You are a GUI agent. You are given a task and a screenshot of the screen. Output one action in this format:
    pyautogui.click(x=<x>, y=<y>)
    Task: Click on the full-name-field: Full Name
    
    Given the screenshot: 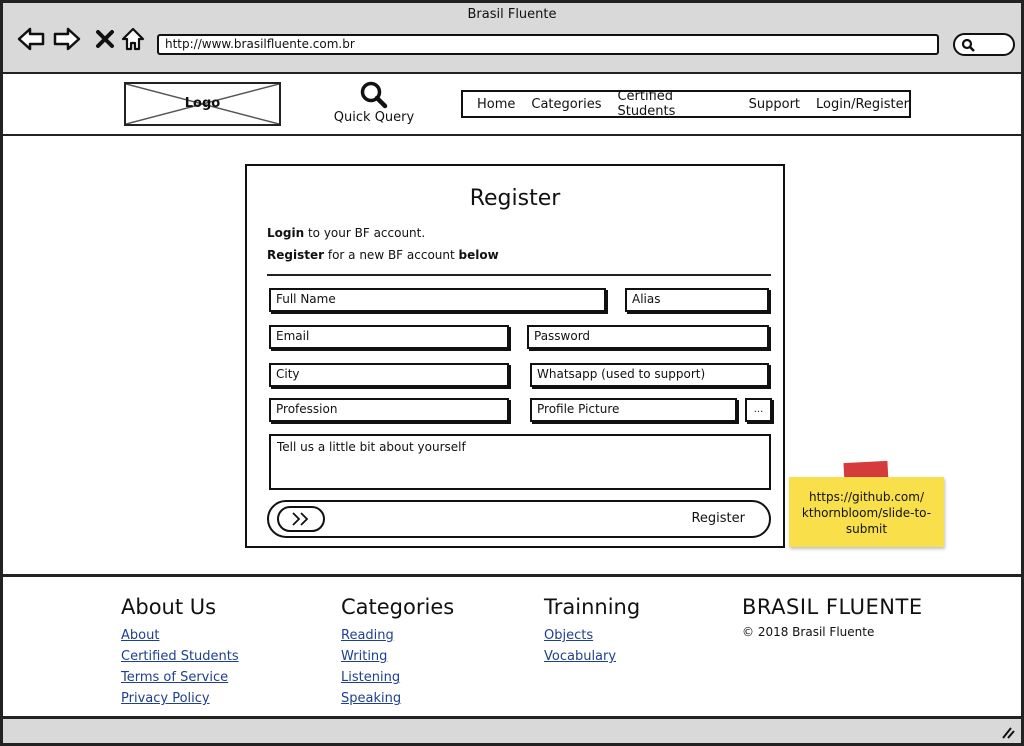 What is the action you would take?
    pyautogui.click(x=437, y=300)
    